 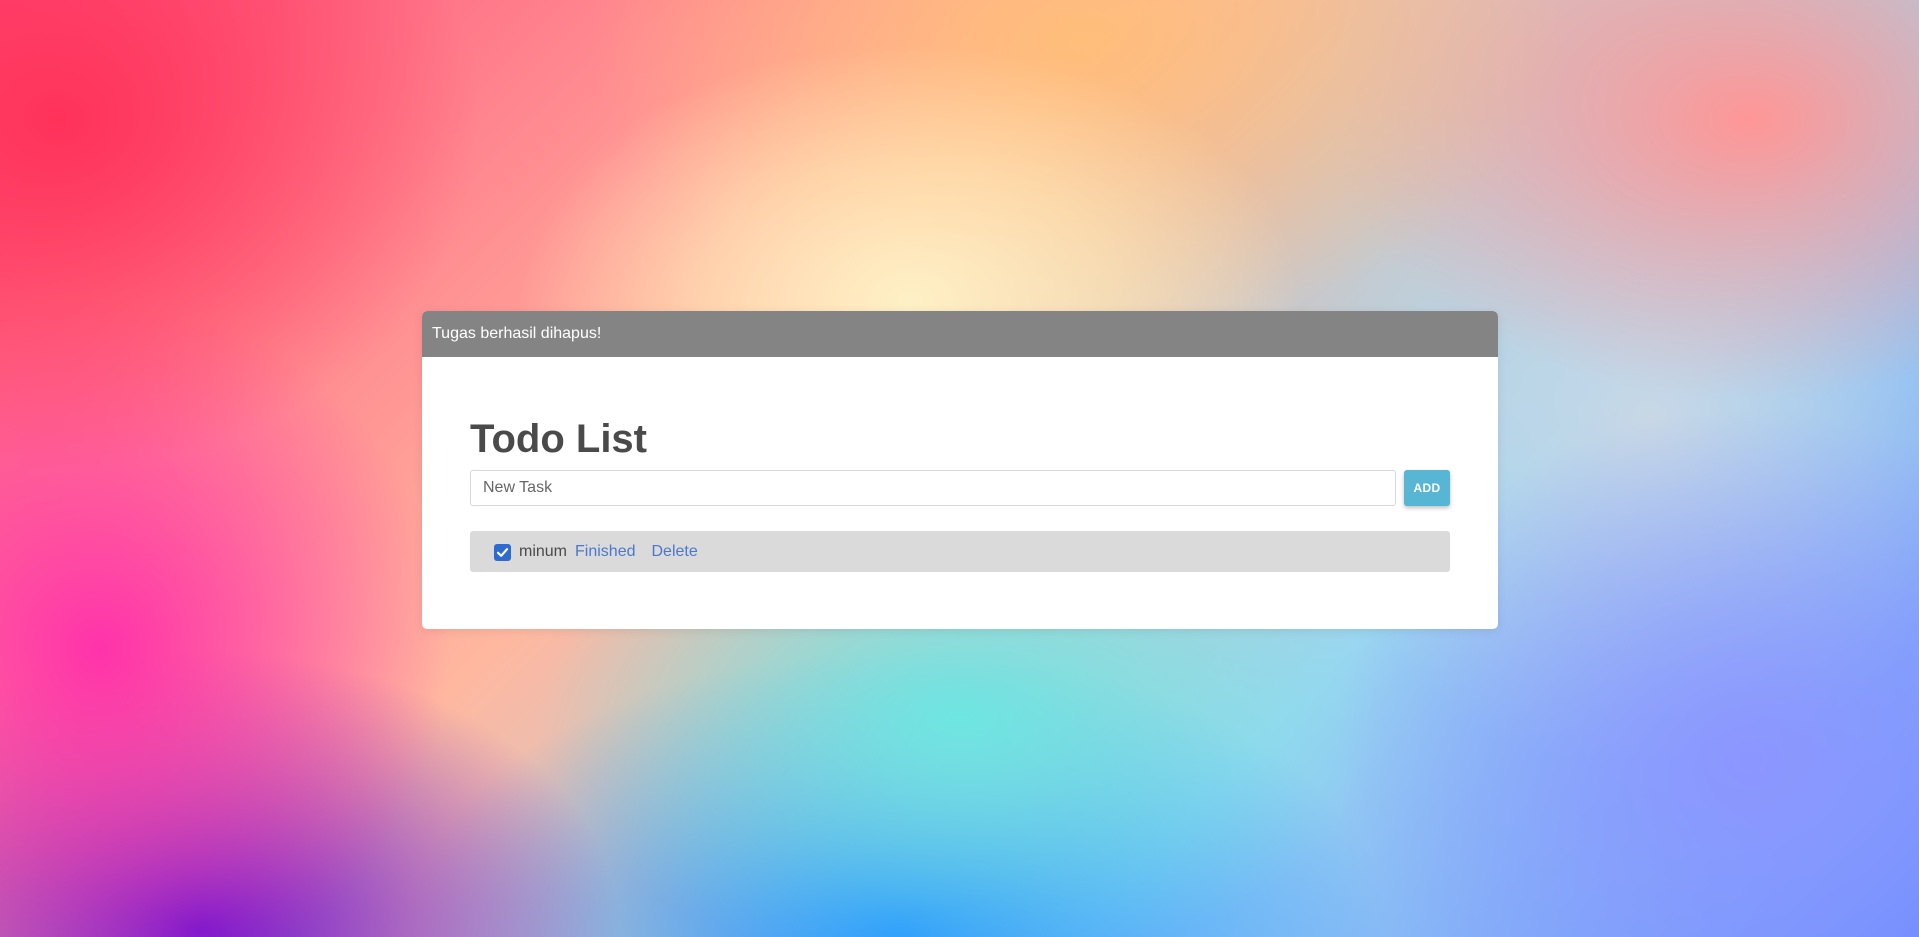 I want to click on delete-link: Delete, so click(x=675, y=552).